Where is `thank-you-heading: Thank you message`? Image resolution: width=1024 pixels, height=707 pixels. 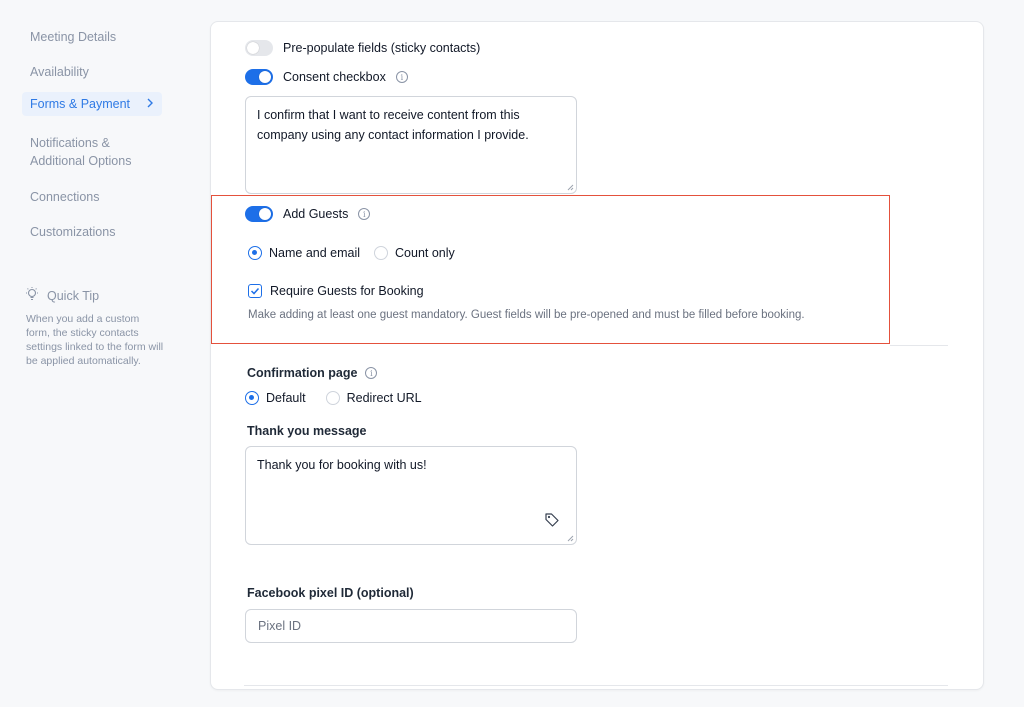 thank-you-heading: Thank you message is located at coordinates (307, 431).